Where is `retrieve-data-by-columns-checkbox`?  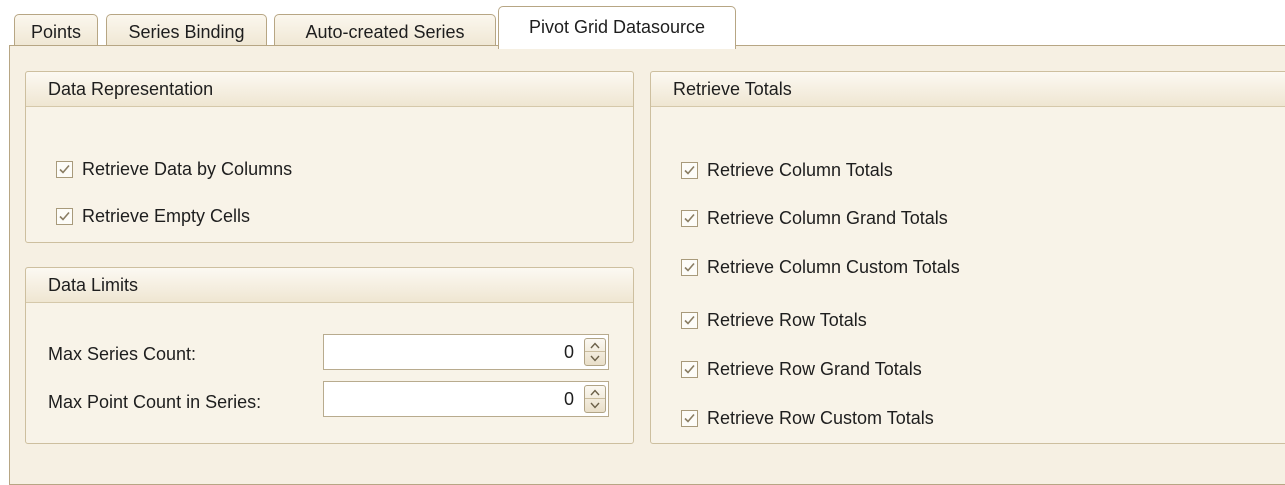
retrieve-data-by-columns-checkbox is located at coordinates (64, 169).